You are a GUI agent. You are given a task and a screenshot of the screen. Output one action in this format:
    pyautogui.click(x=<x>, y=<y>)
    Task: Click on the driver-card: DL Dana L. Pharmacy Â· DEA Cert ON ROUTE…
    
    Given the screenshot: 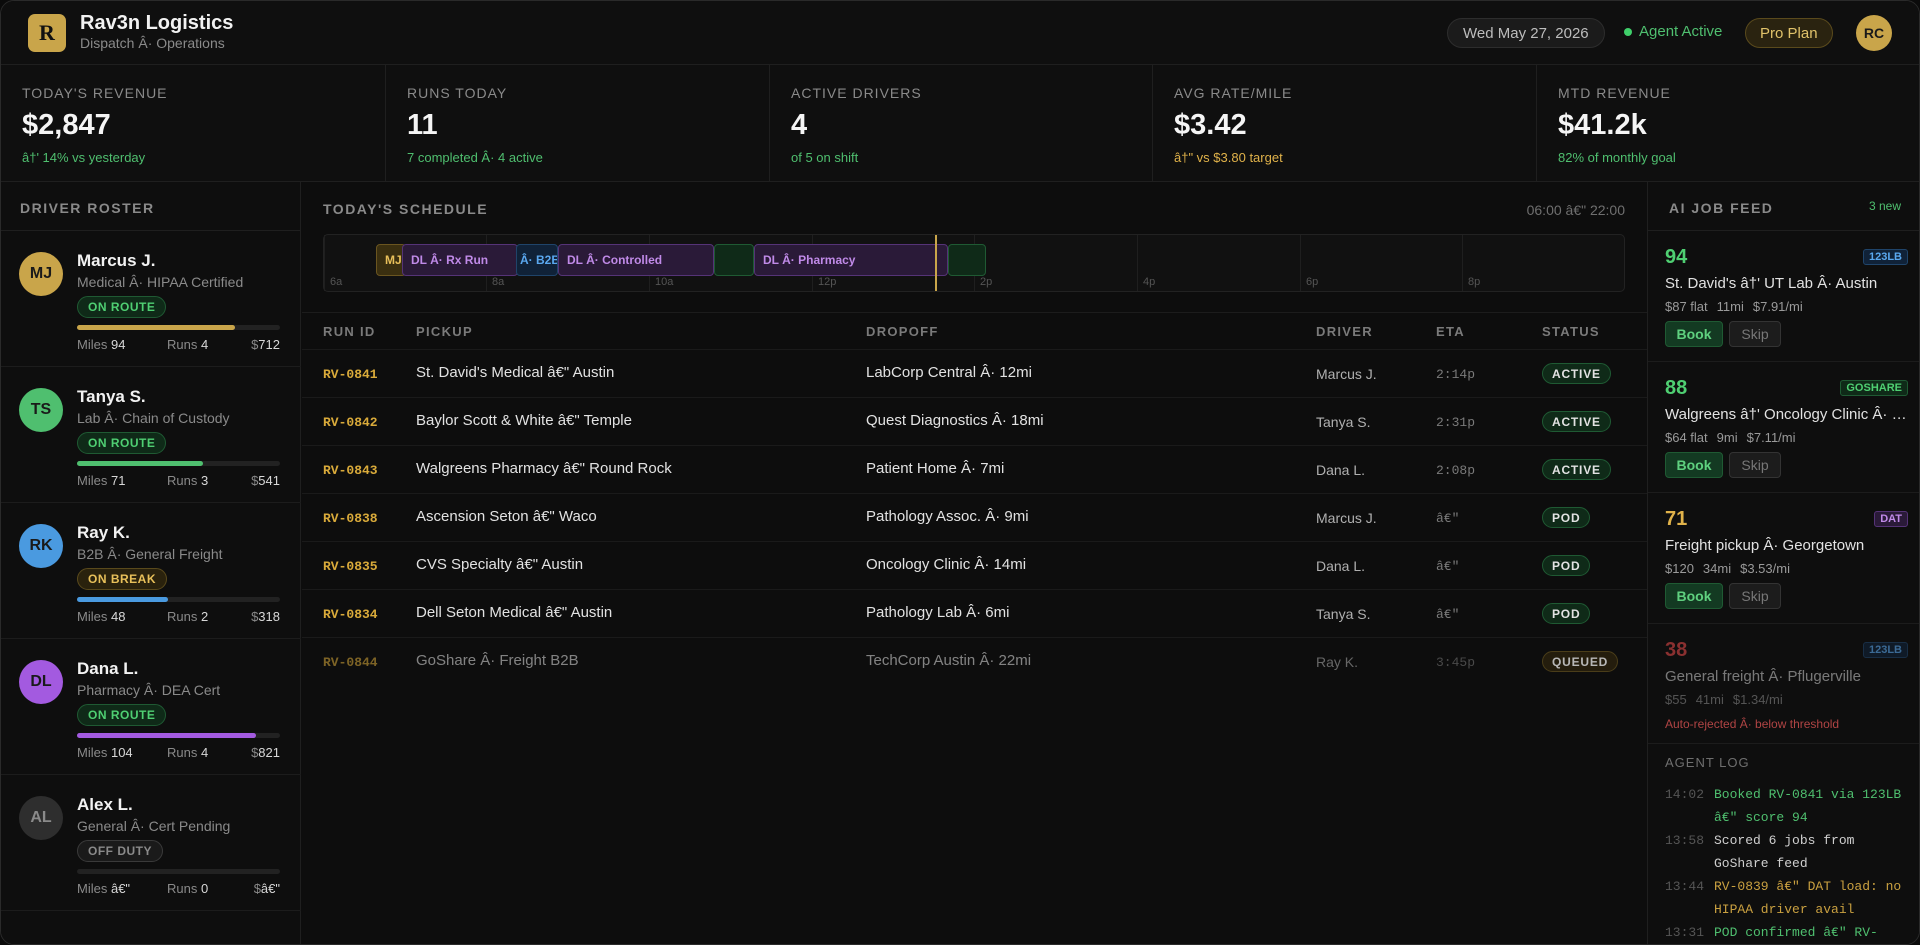 What is the action you would take?
    pyautogui.click(x=151, y=707)
    